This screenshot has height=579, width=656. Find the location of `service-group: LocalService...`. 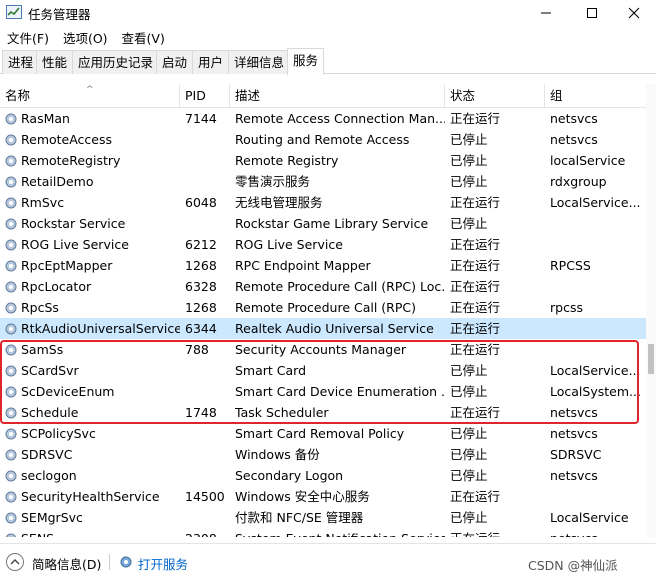

service-group: LocalService... is located at coordinates (595, 202).